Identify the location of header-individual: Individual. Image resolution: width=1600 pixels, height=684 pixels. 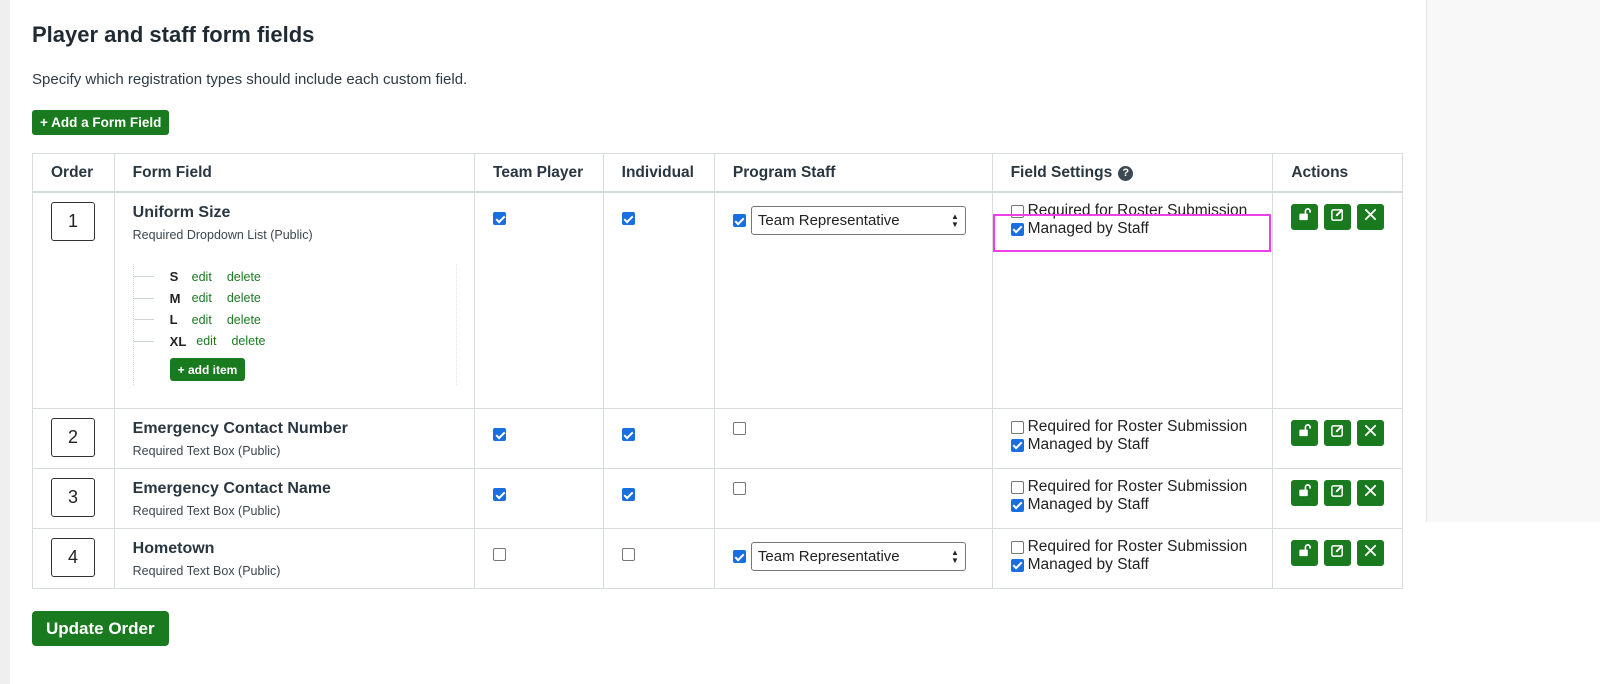
(658, 173).